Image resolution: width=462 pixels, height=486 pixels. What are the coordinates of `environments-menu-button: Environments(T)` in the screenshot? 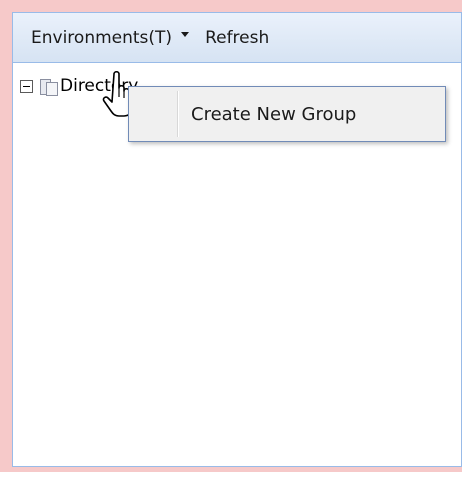 It's located at (110, 37).